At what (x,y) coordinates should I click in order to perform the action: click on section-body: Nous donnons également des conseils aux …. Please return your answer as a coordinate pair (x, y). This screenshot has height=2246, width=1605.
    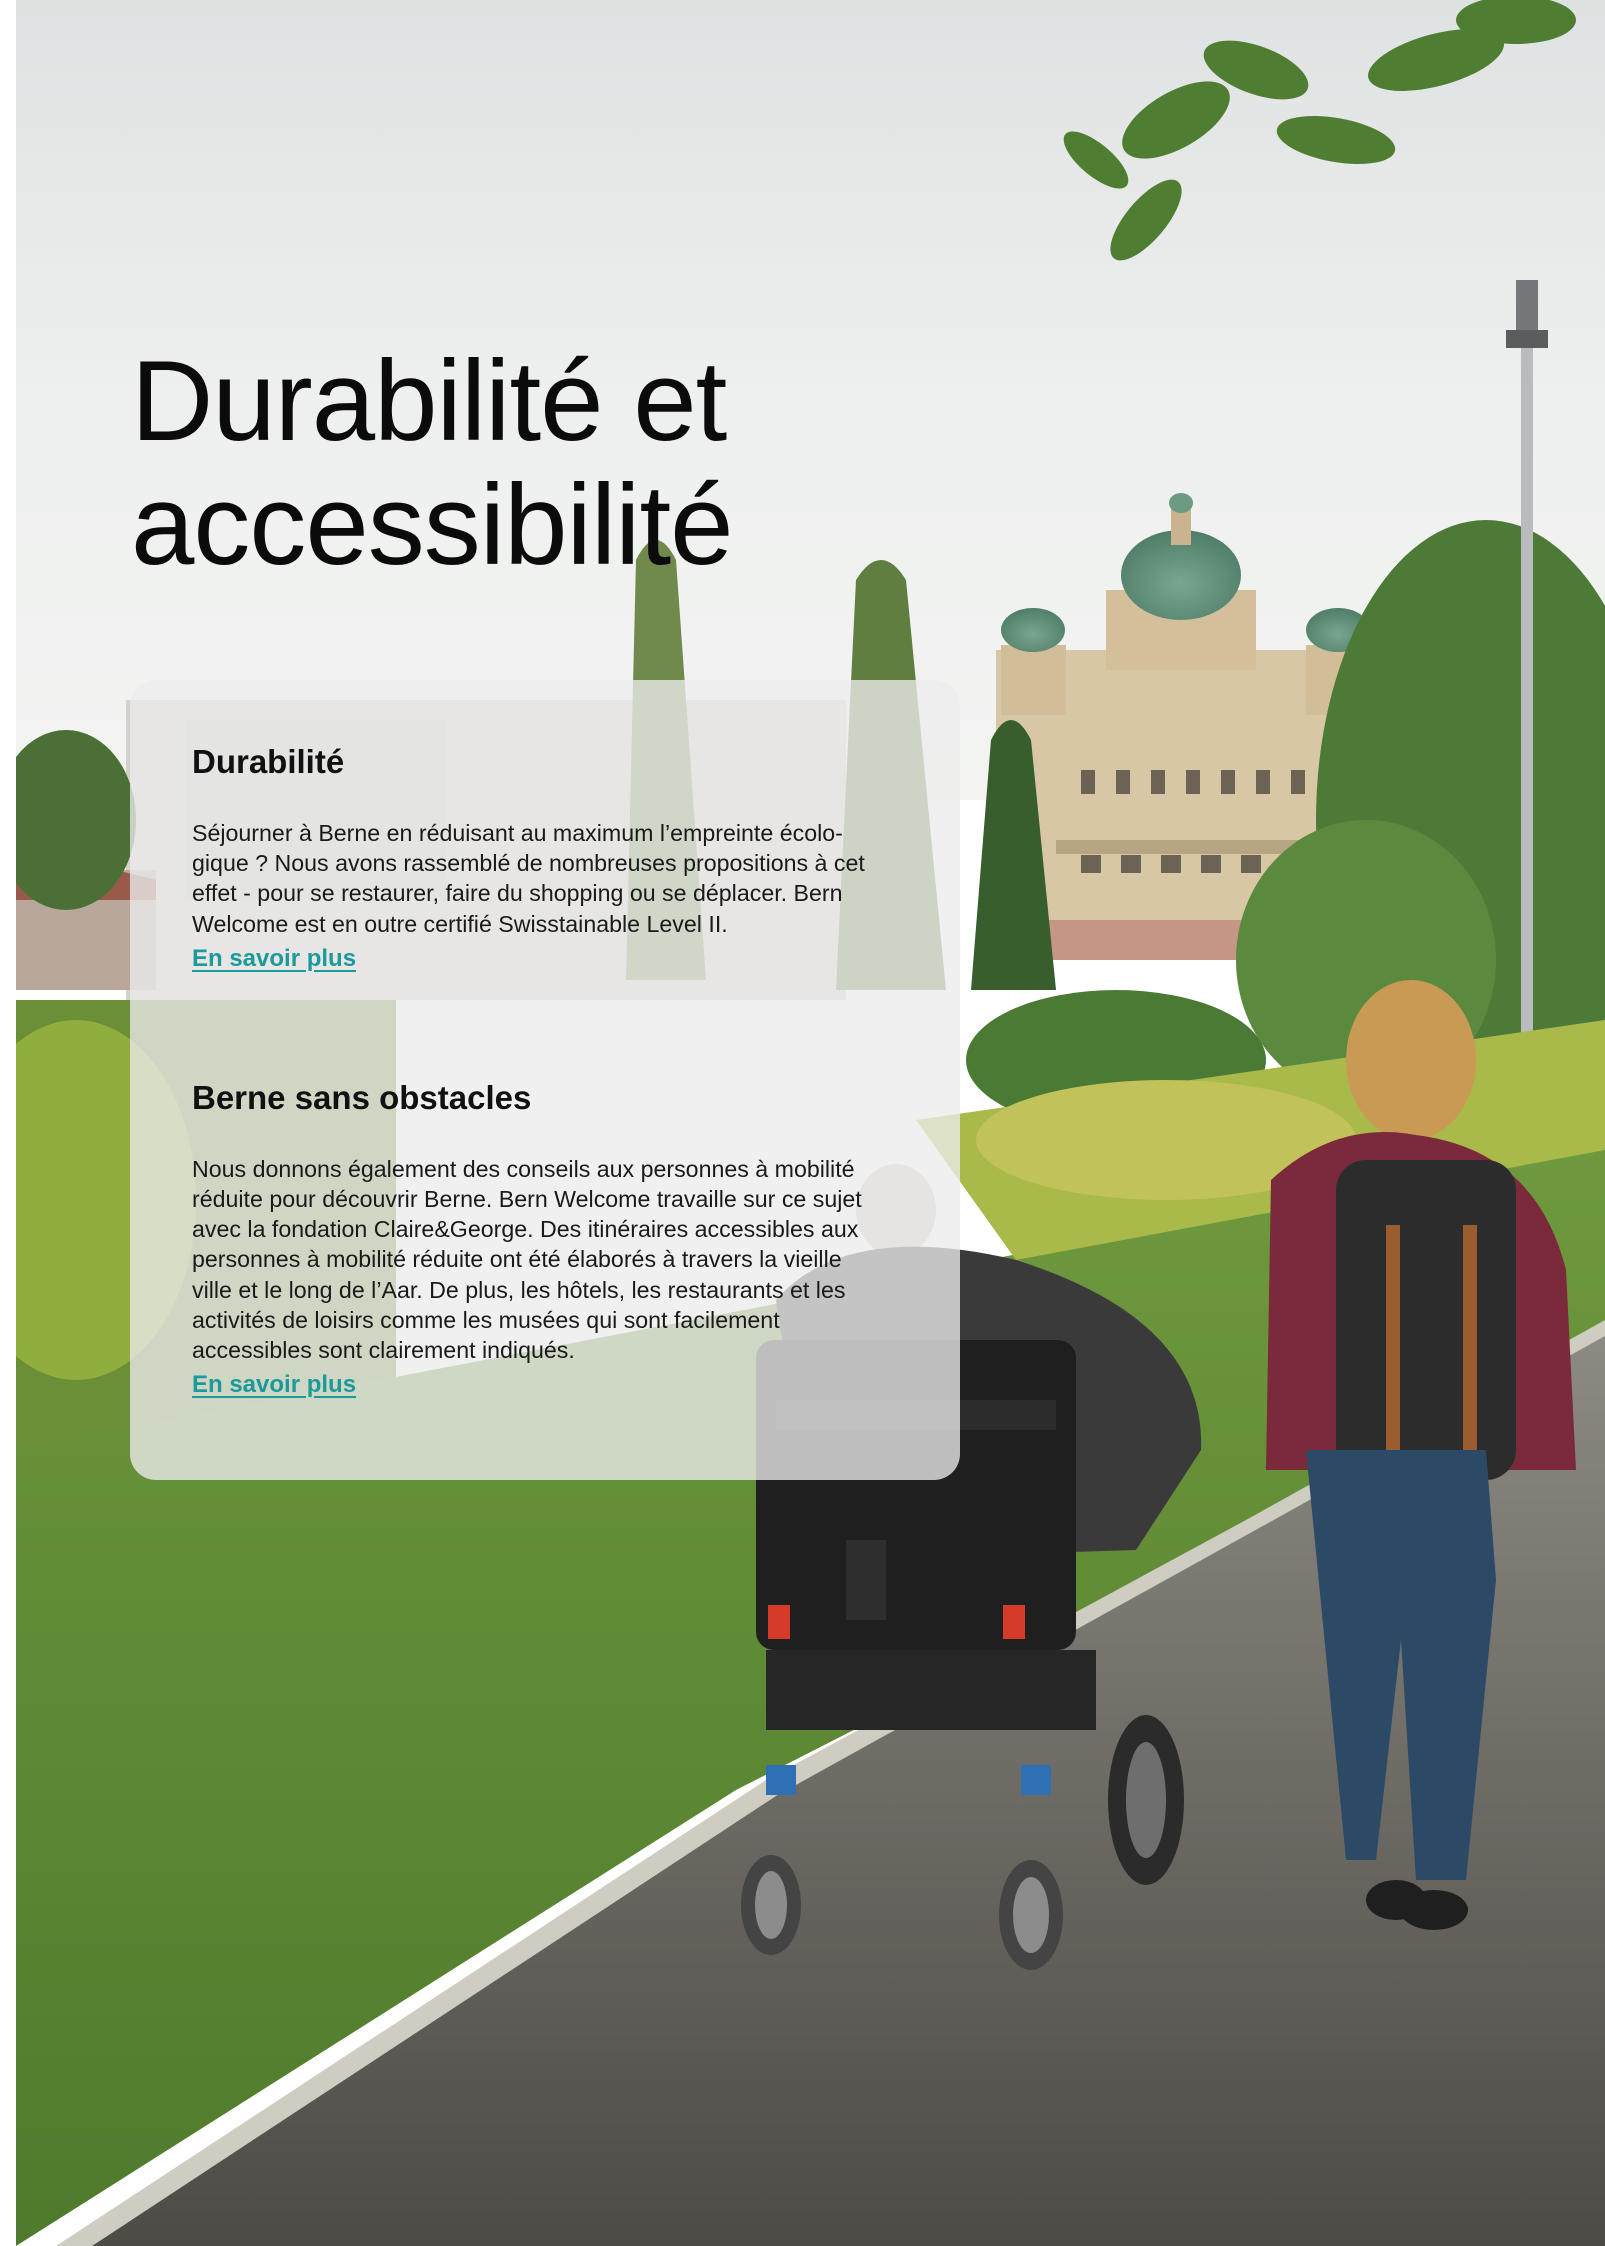
    Looking at the image, I should click on (527, 1259).